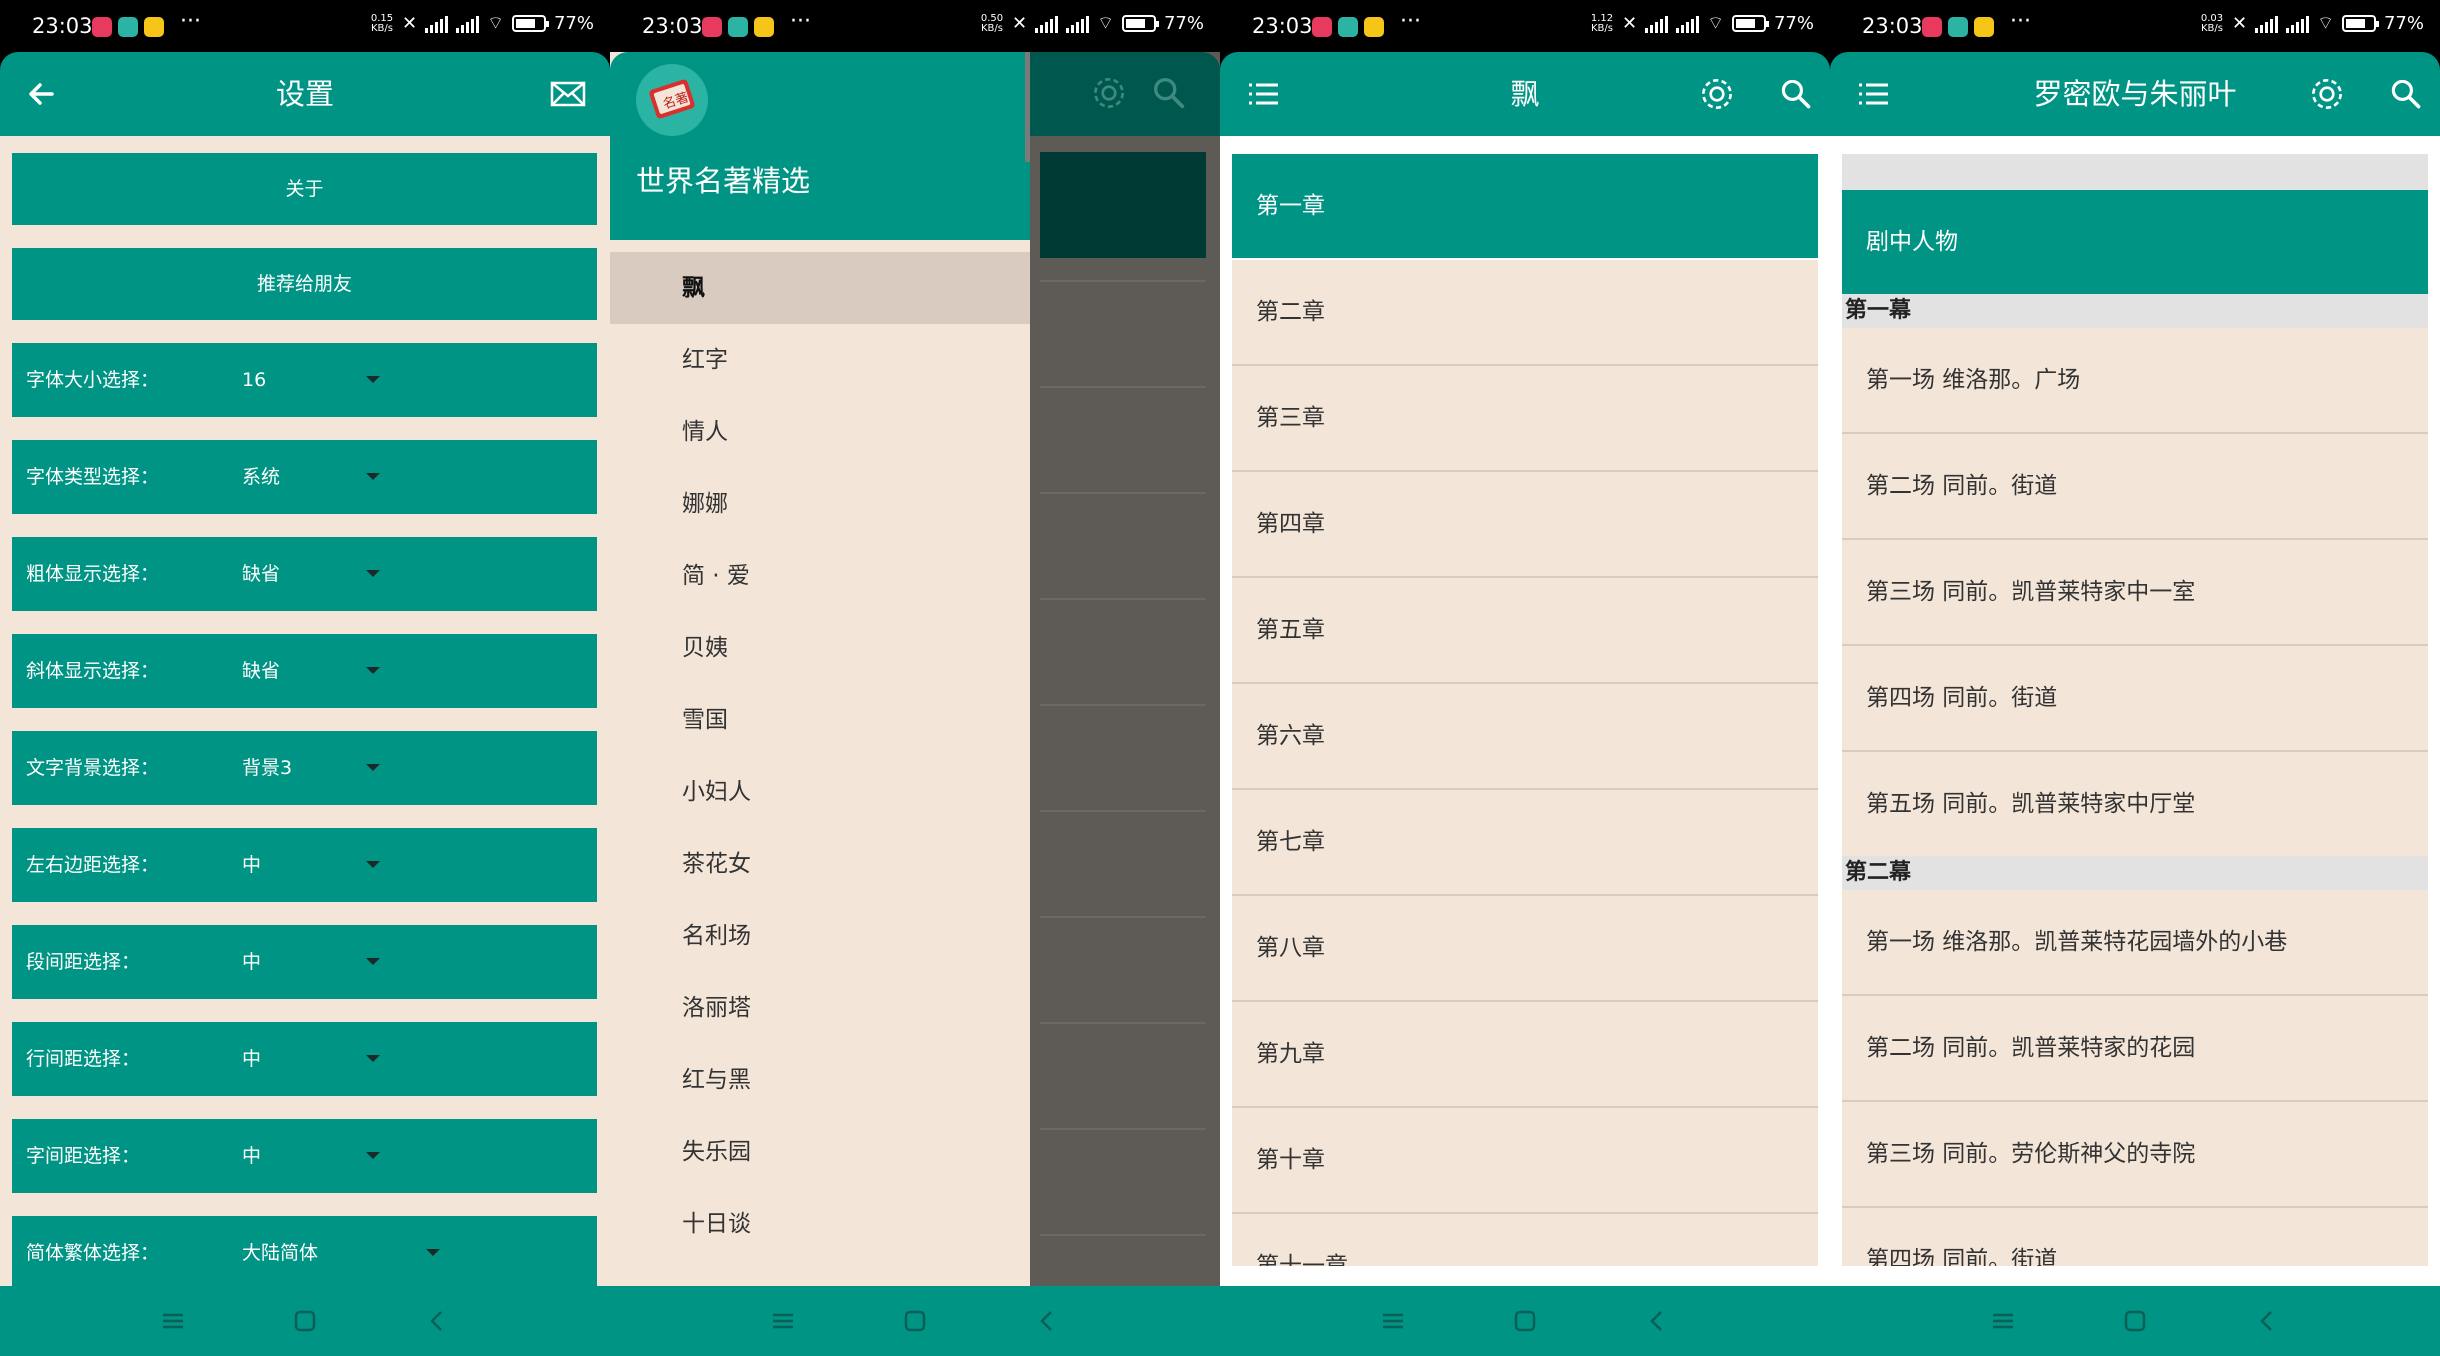 The height and width of the screenshot is (1356, 2440). What do you see at coordinates (1525, 94) in the screenshot?
I see `page-title: 飘` at bounding box center [1525, 94].